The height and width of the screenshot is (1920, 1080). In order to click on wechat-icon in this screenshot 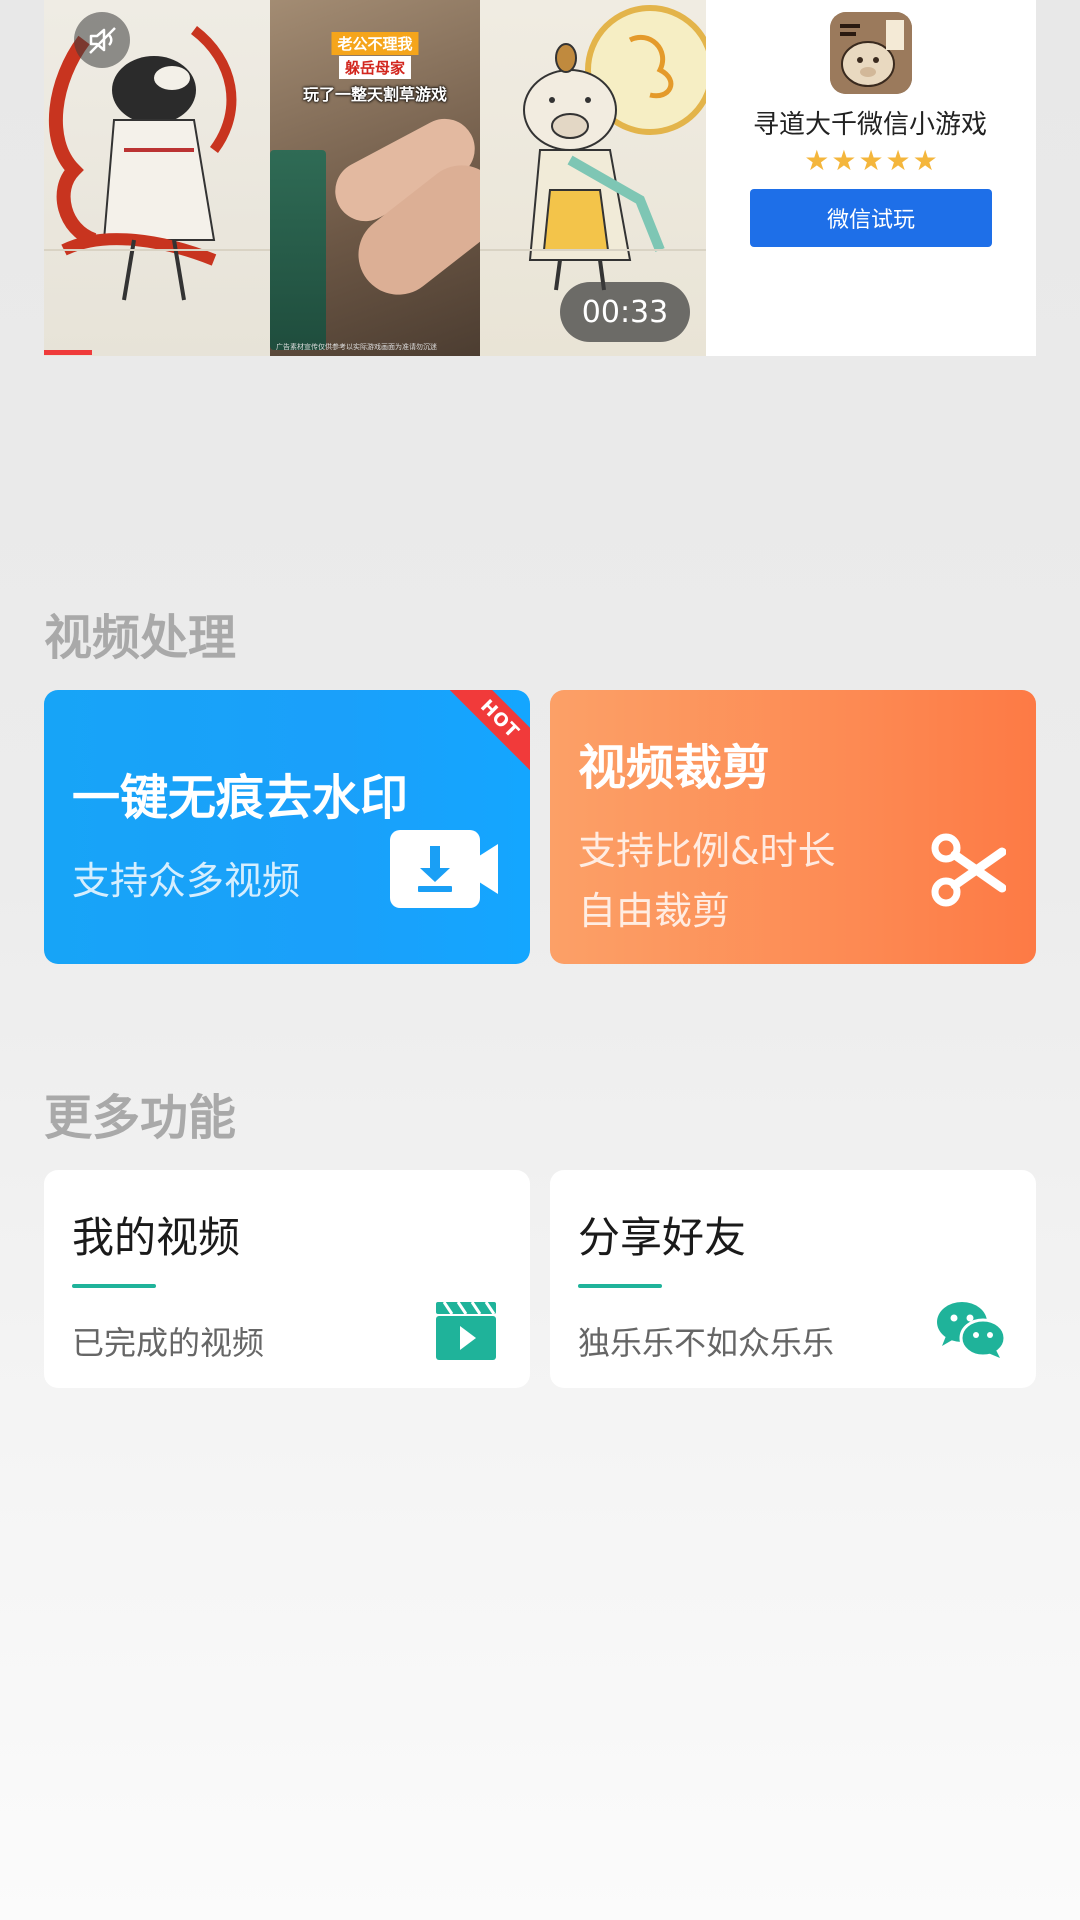, I will do `click(971, 1330)`.